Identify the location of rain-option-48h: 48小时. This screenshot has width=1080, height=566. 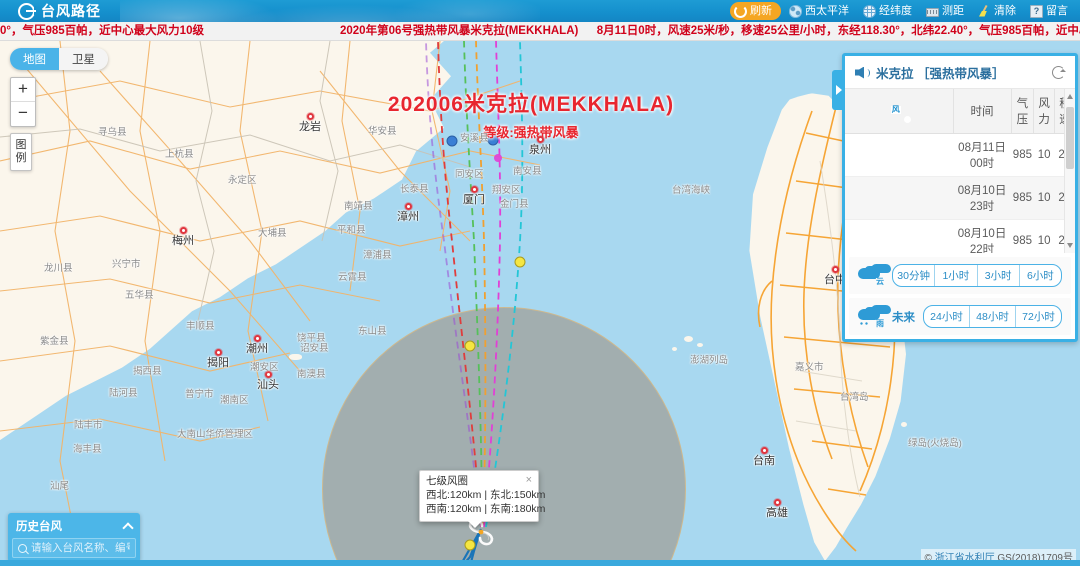
(992, 316).